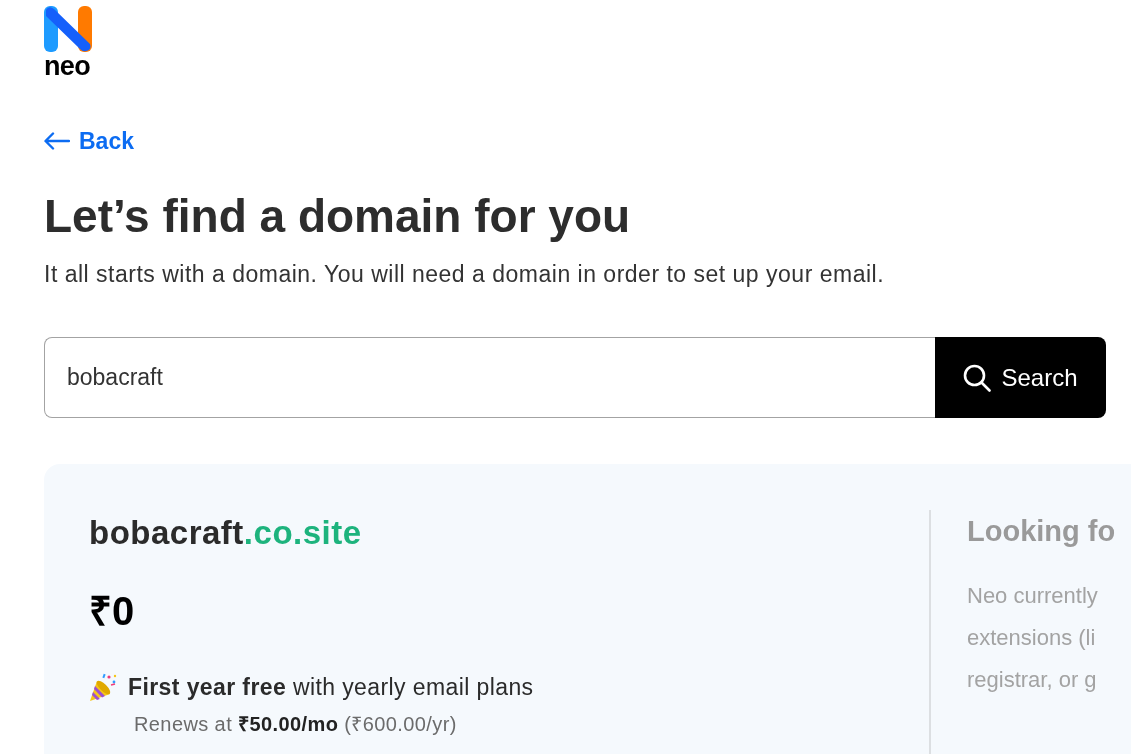 The width and height of the screenshot is (1131, 754). I want to click on search-button: Search, so click(1020, 377).